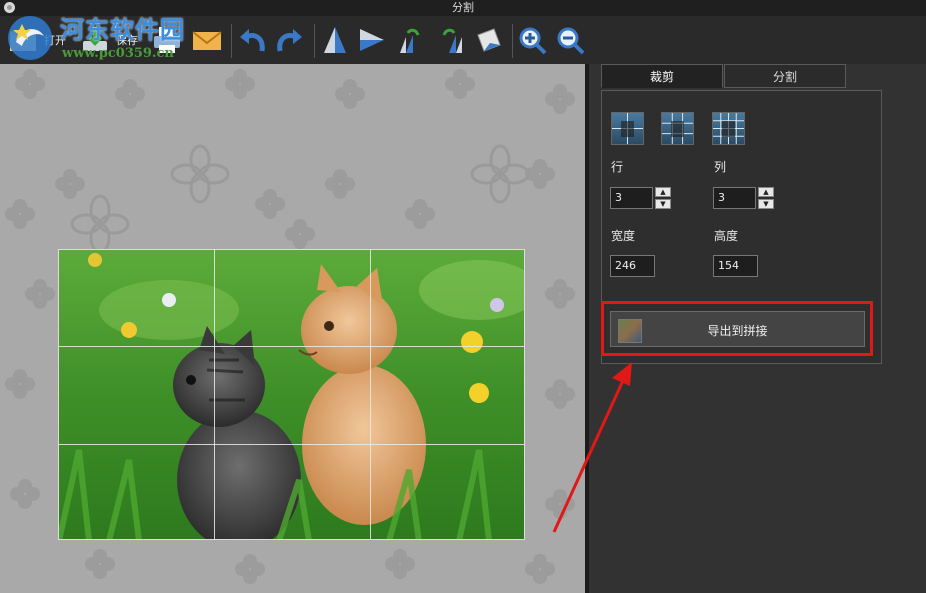  Describe the element at coordinates (766, 192) in the screenshot. I see `columns-increment-button: ▲` at that location.